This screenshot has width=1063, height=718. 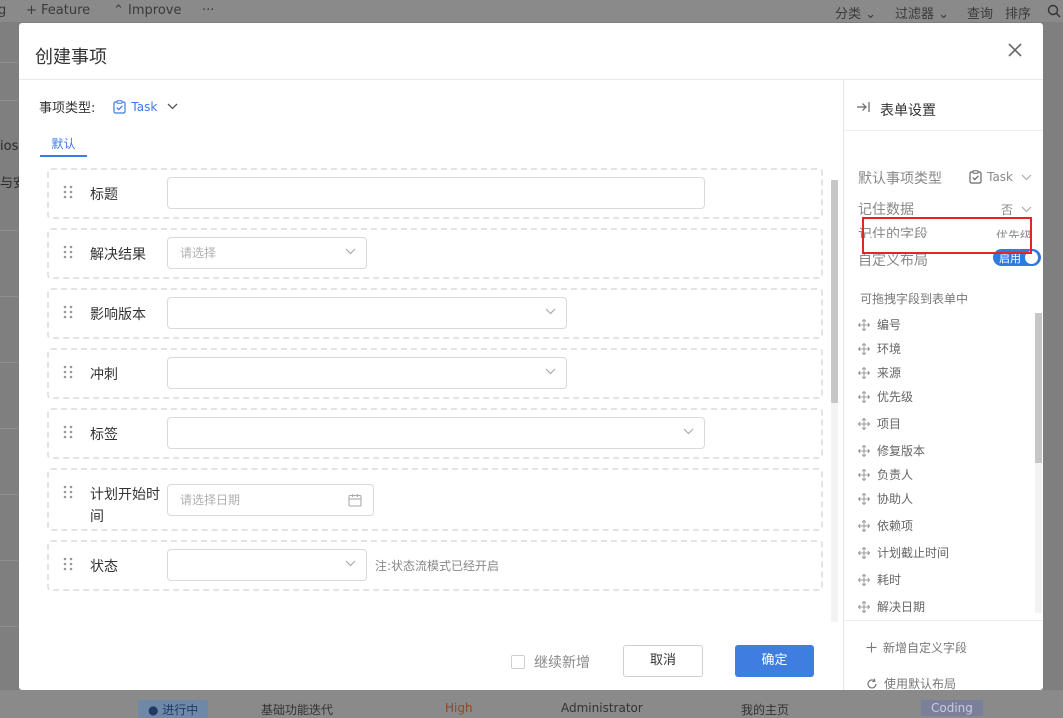 What do you see at coordinates (871, 647) in the screenshot?
I see `plus-icon` at bounding box center [871, 647].